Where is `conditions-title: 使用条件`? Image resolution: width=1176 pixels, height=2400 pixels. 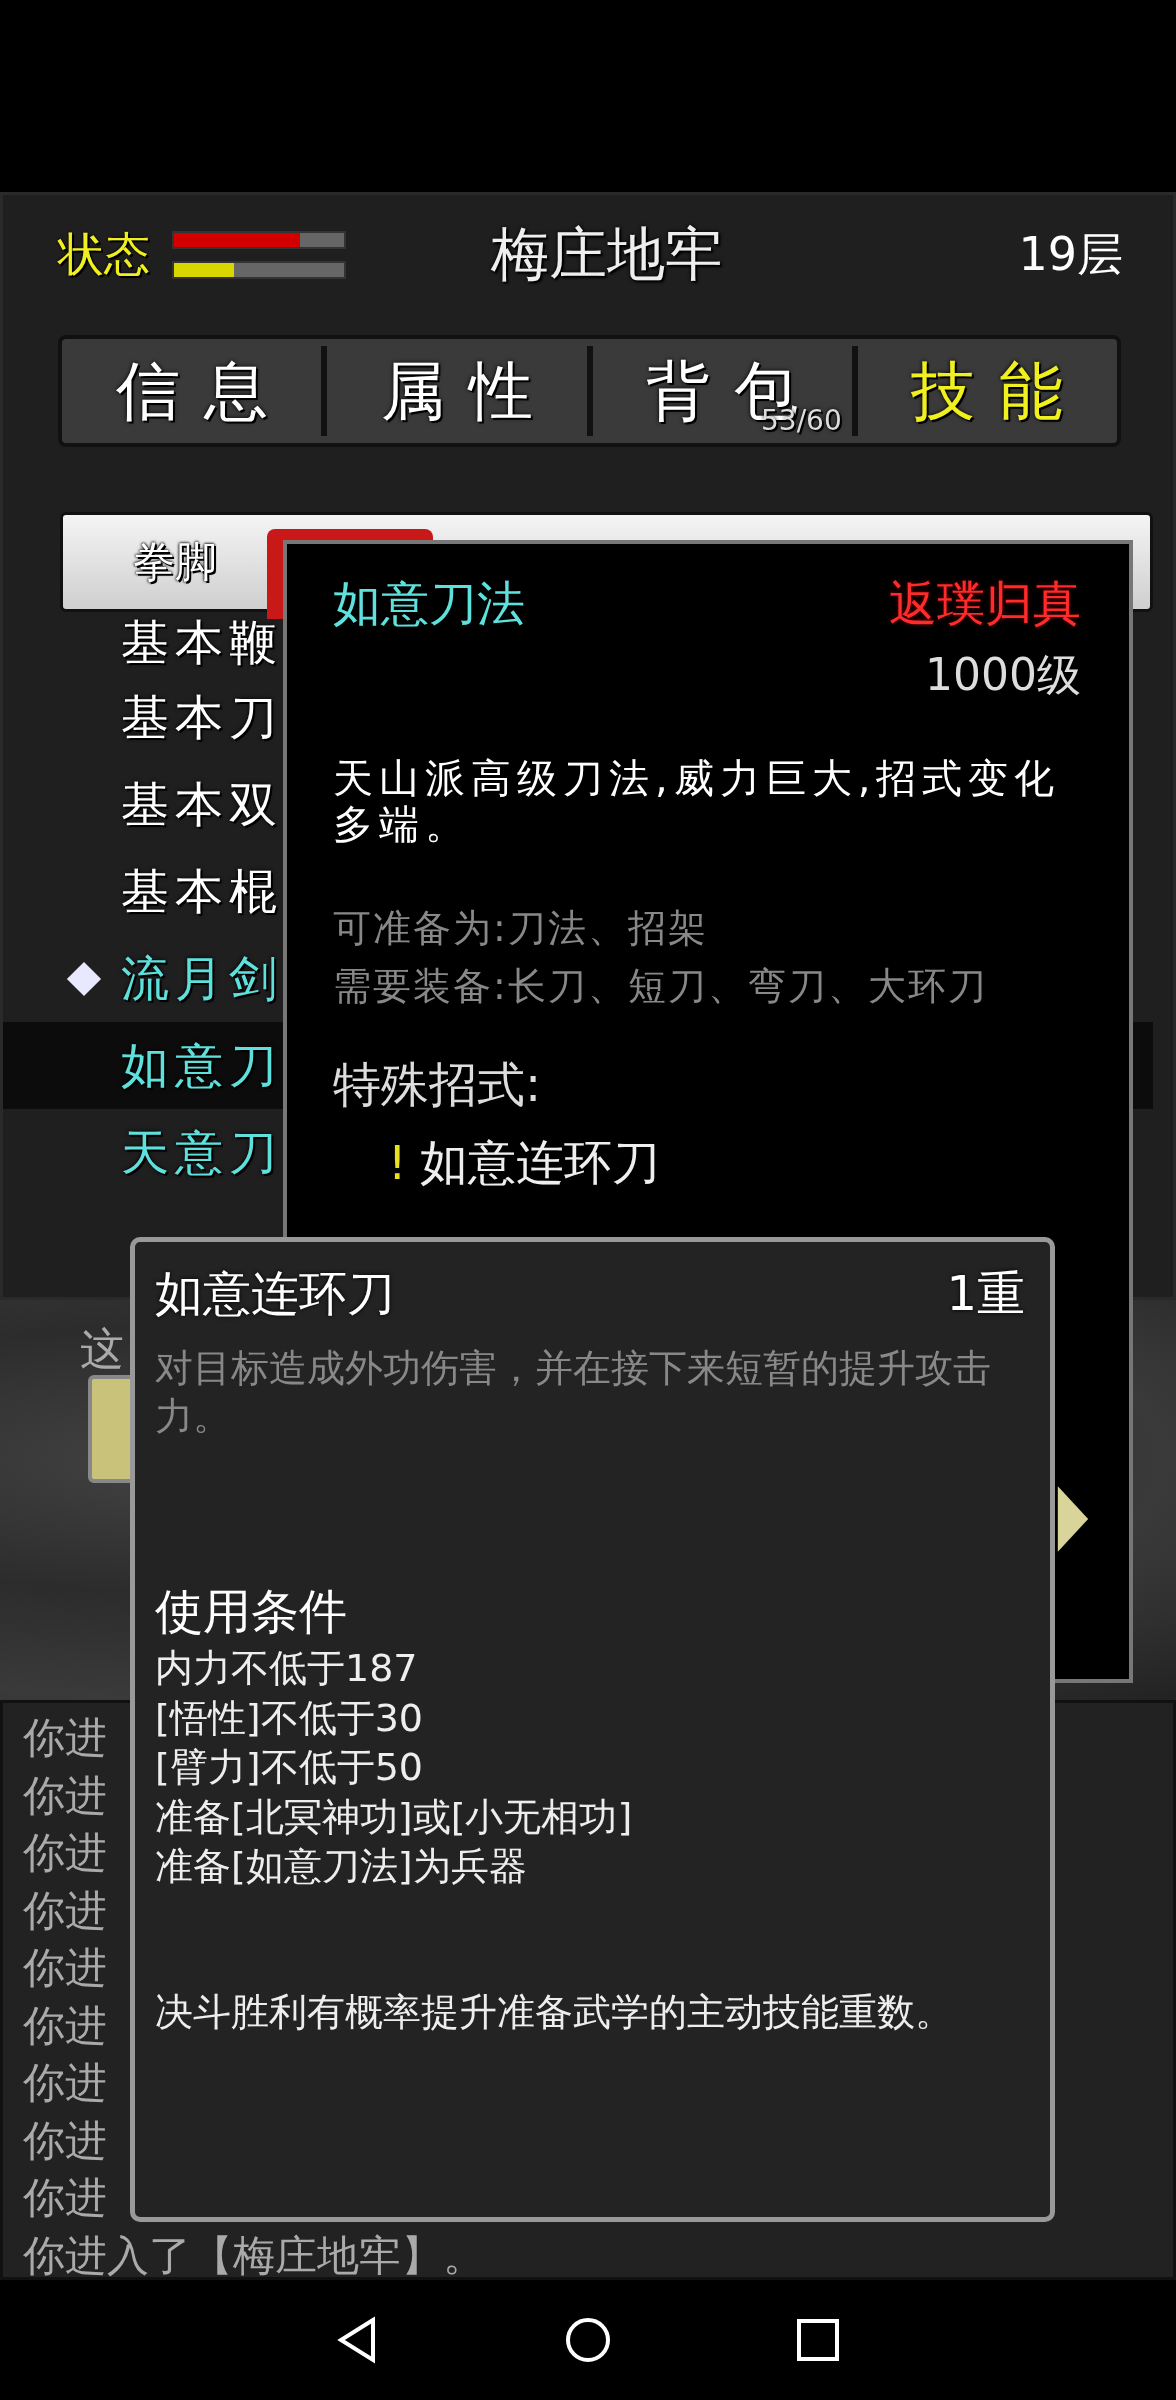 conditions-title: 使用条件 is located at coordinates (251, 1611).